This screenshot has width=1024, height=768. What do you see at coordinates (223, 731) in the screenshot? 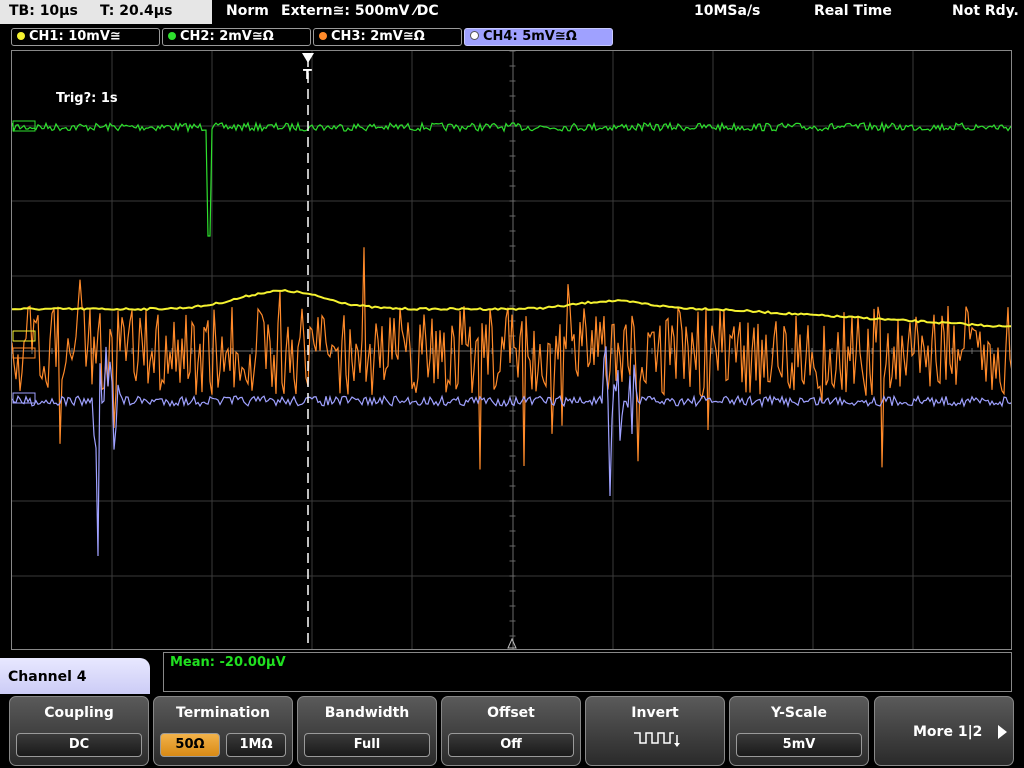
I see `termination-button: Termination 50Ω 1MΩ` at bounding box center [223, 731].